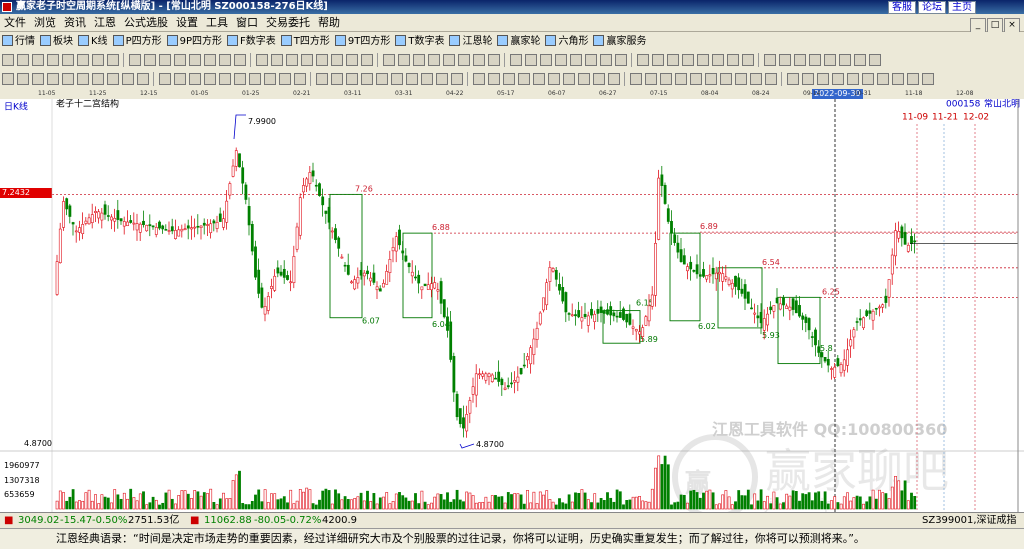  I want to click on menu-trade: 交易委托, so click(288, 22).